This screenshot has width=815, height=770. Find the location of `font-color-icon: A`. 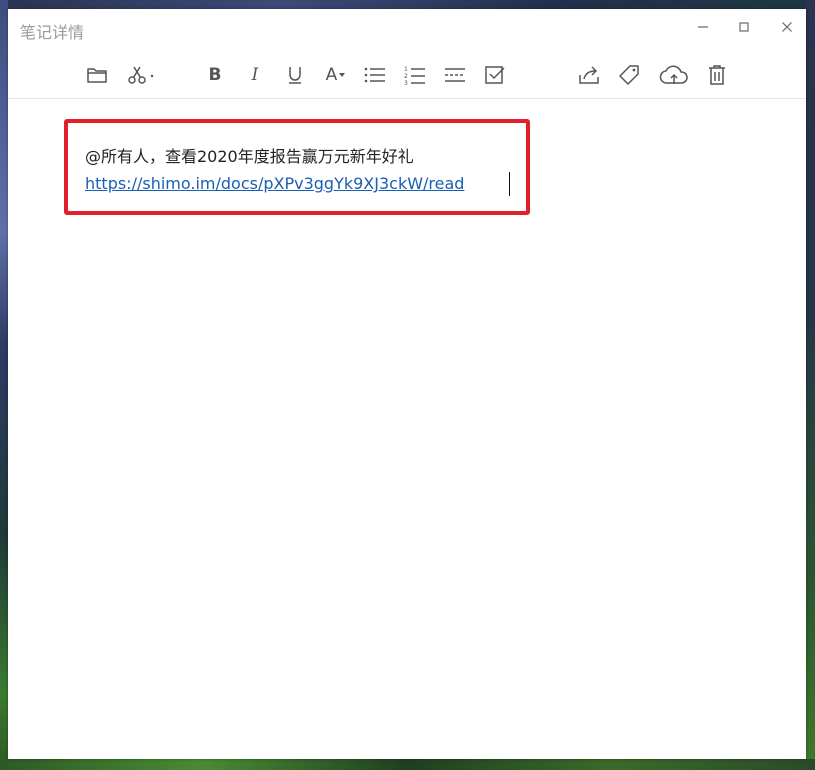

font-color-icon: A is located at coordinates (331, 75).